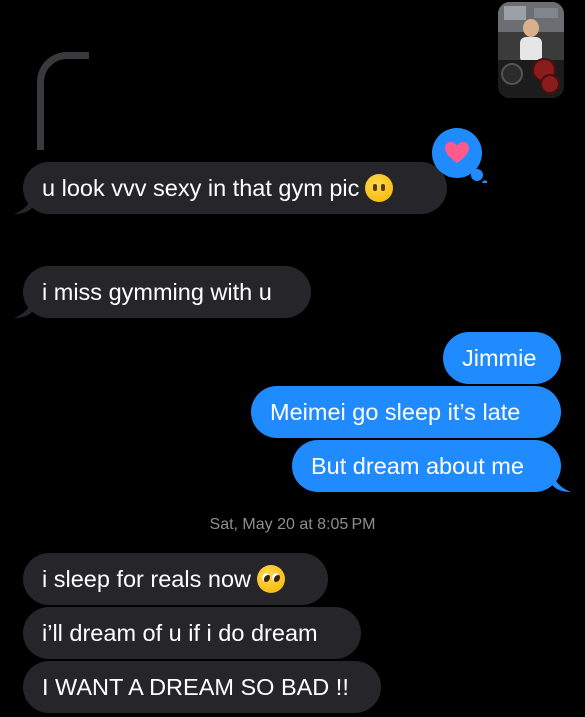 This screenshot has width=585, height=717. What do you see at coordinates (271, 578) in the screenshot?
I see `pleading-face-emoji` at bounding box center [271, 578].